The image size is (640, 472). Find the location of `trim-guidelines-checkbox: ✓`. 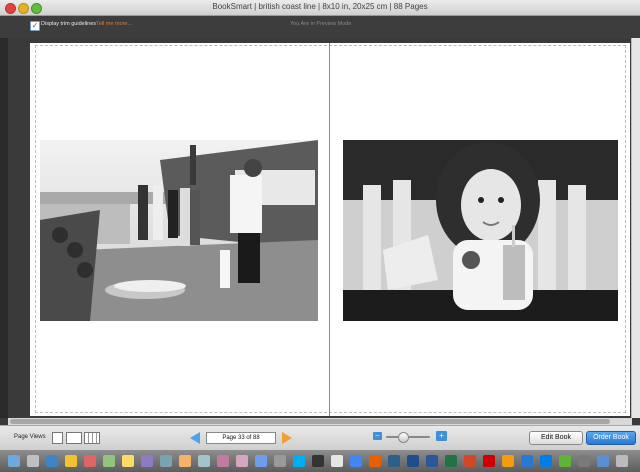

trim-guidelines-checkbox: ✓ is located at coordinates (35, 26).